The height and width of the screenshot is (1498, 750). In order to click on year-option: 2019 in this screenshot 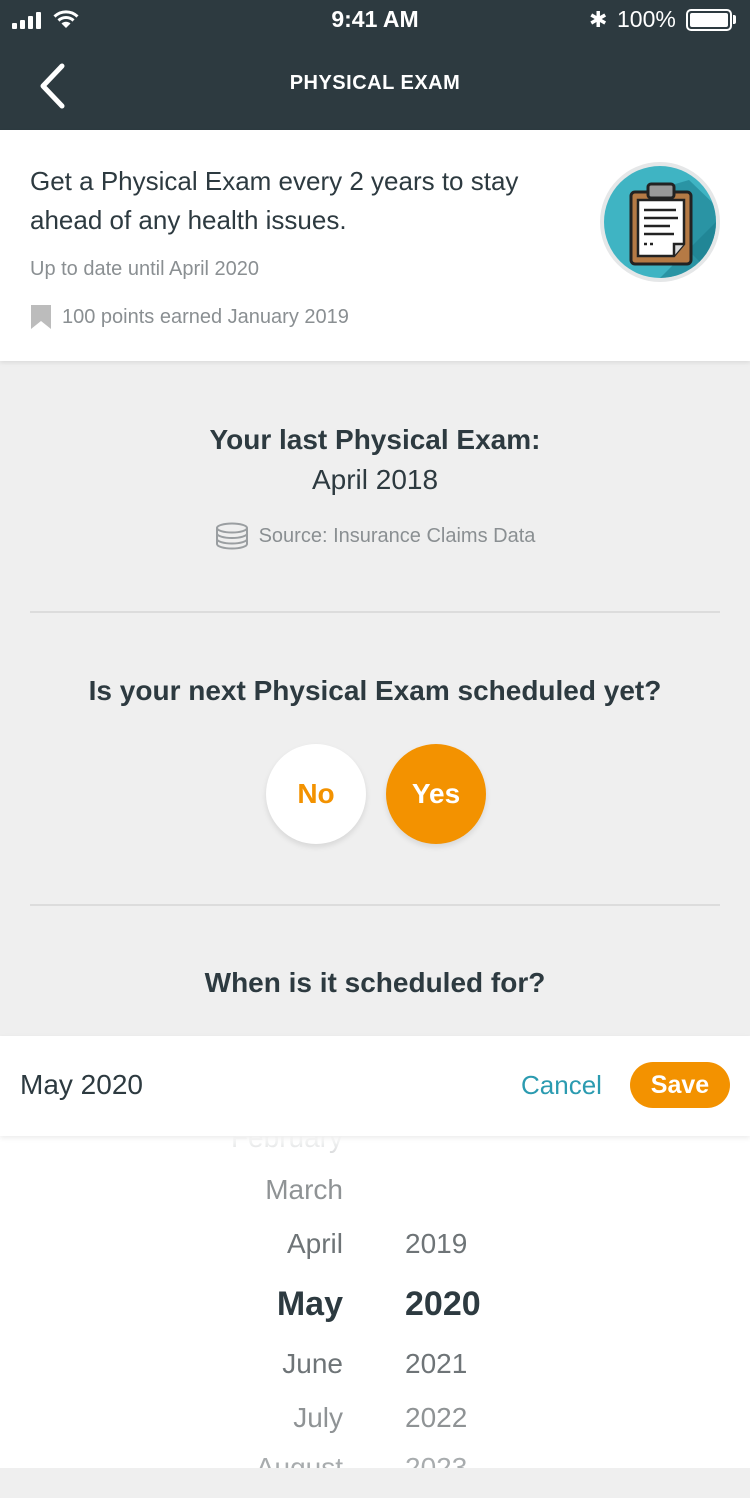, I will do `click(436, 1244)`.